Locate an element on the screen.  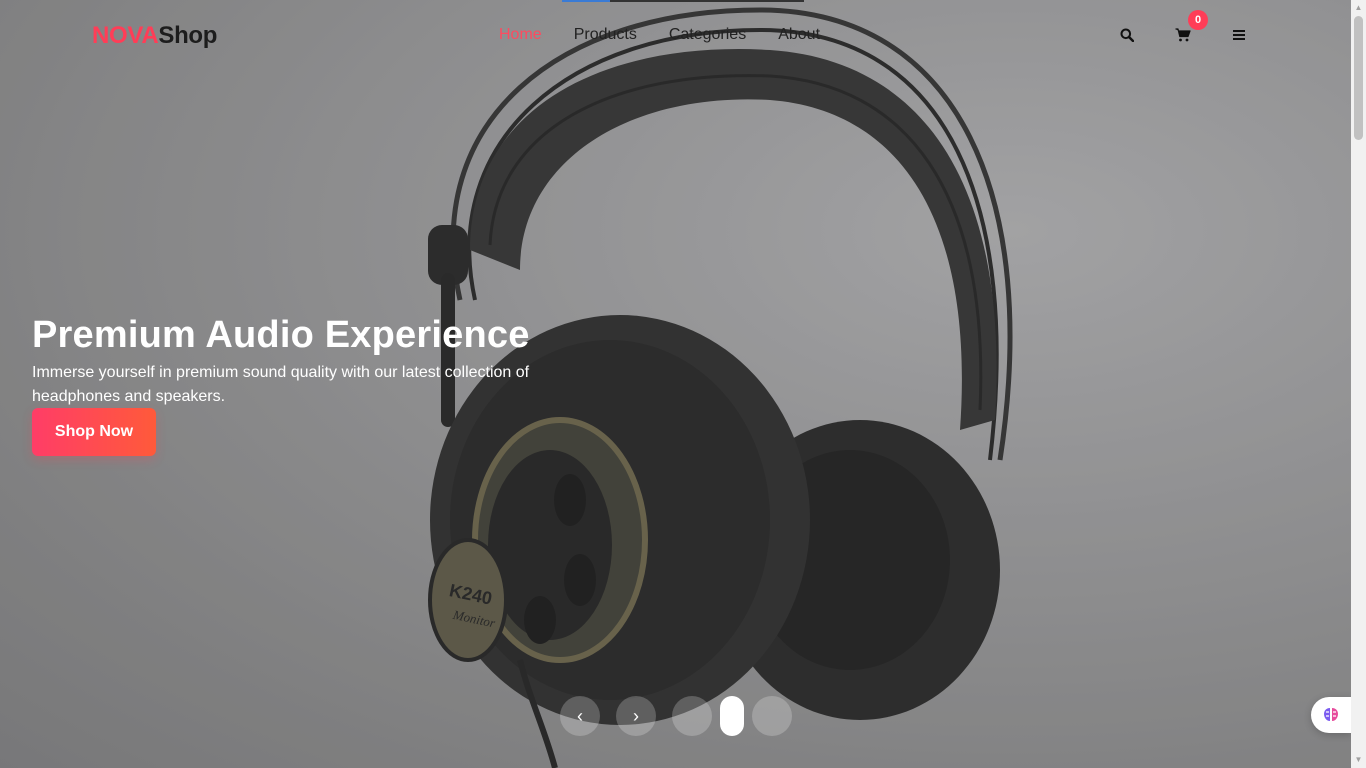
cart-count-badge: 0 is located at coordinates (1198, 20).